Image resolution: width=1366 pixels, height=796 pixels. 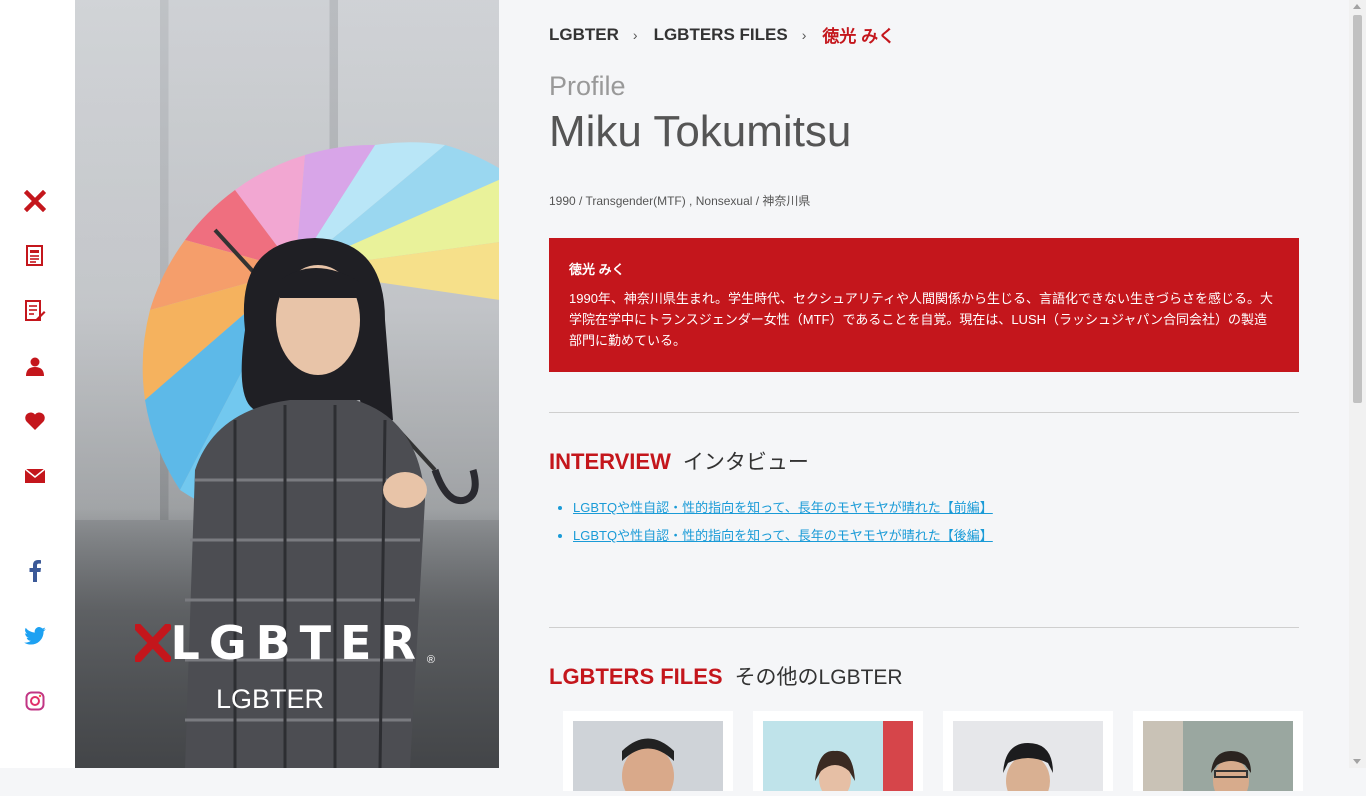 What do you see at coordinates (636, 676) in the screenshot?
I see `files-title-en: LGBTERS FILES` at bounding box center [636, 676].